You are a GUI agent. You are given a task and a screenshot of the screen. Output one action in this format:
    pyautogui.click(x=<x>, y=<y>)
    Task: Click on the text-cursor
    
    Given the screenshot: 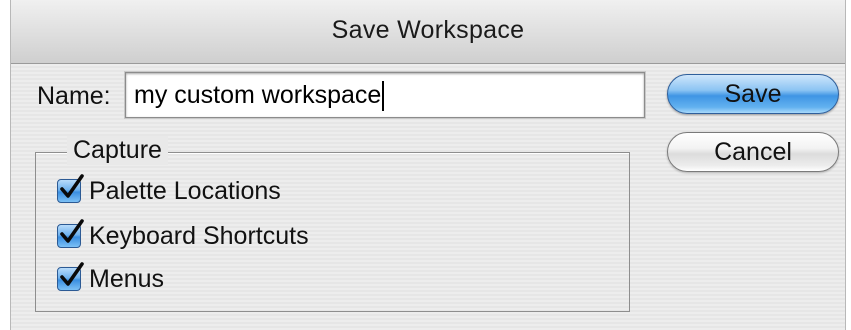 What is the action you would take?
    pyautogui.click(x=383, y=96)
    